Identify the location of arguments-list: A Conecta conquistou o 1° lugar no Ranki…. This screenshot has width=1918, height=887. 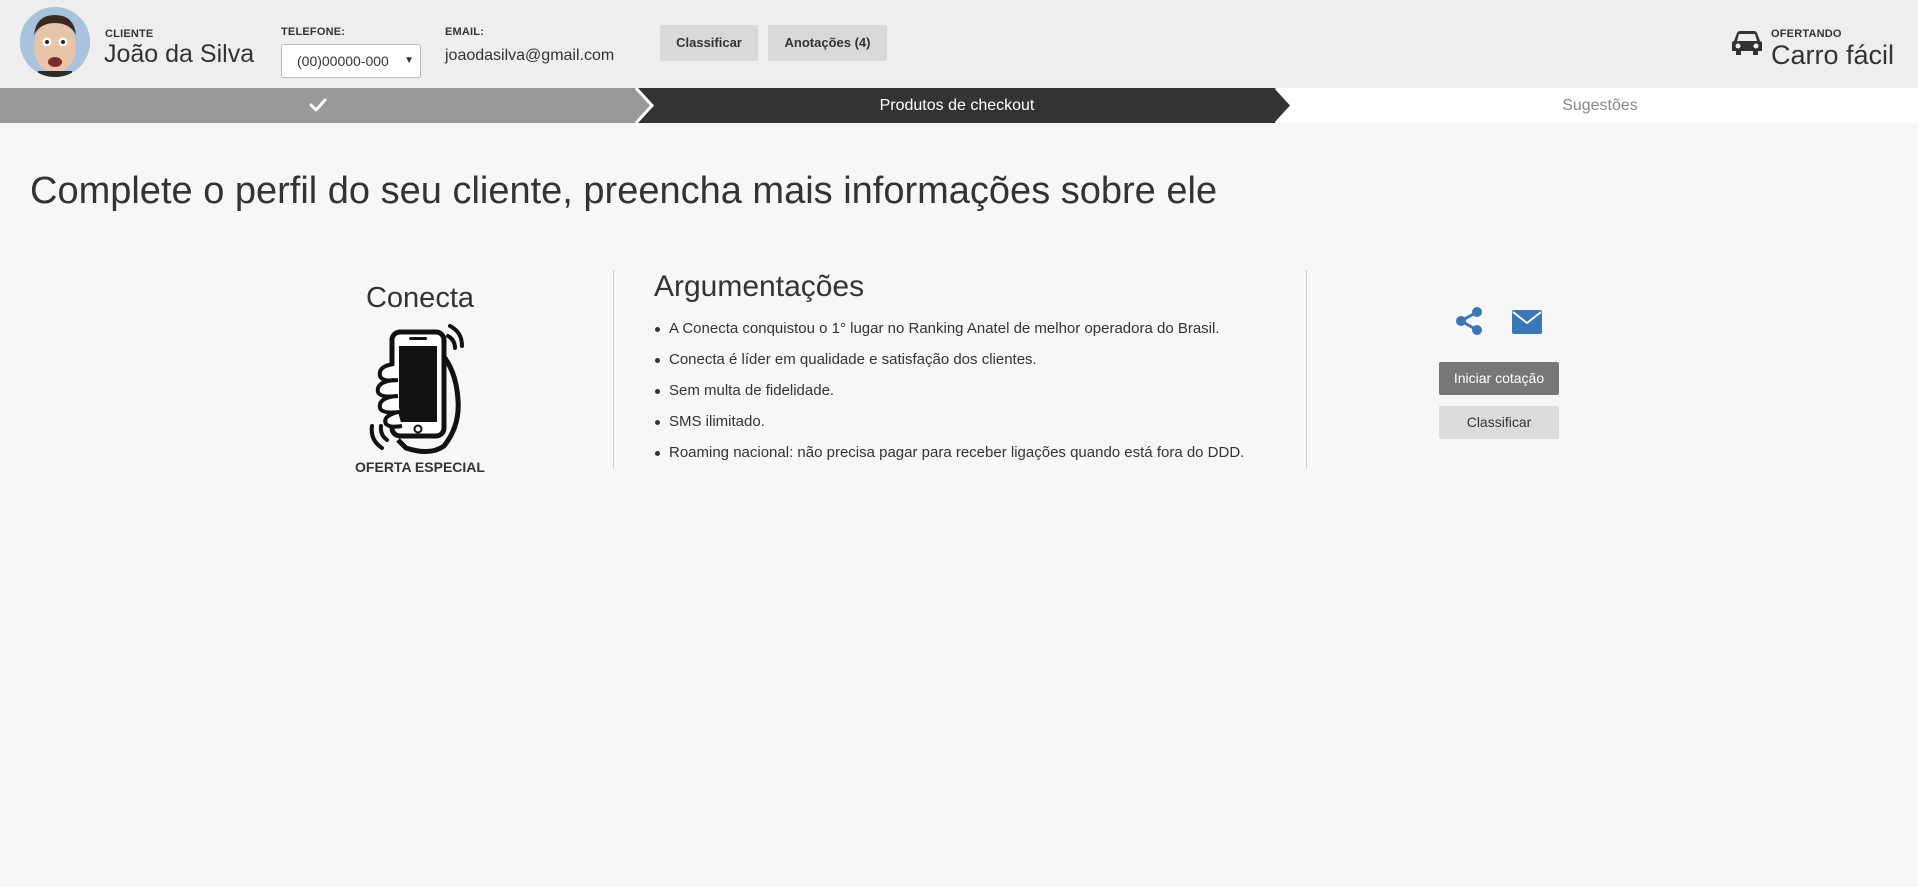
(949, 397).